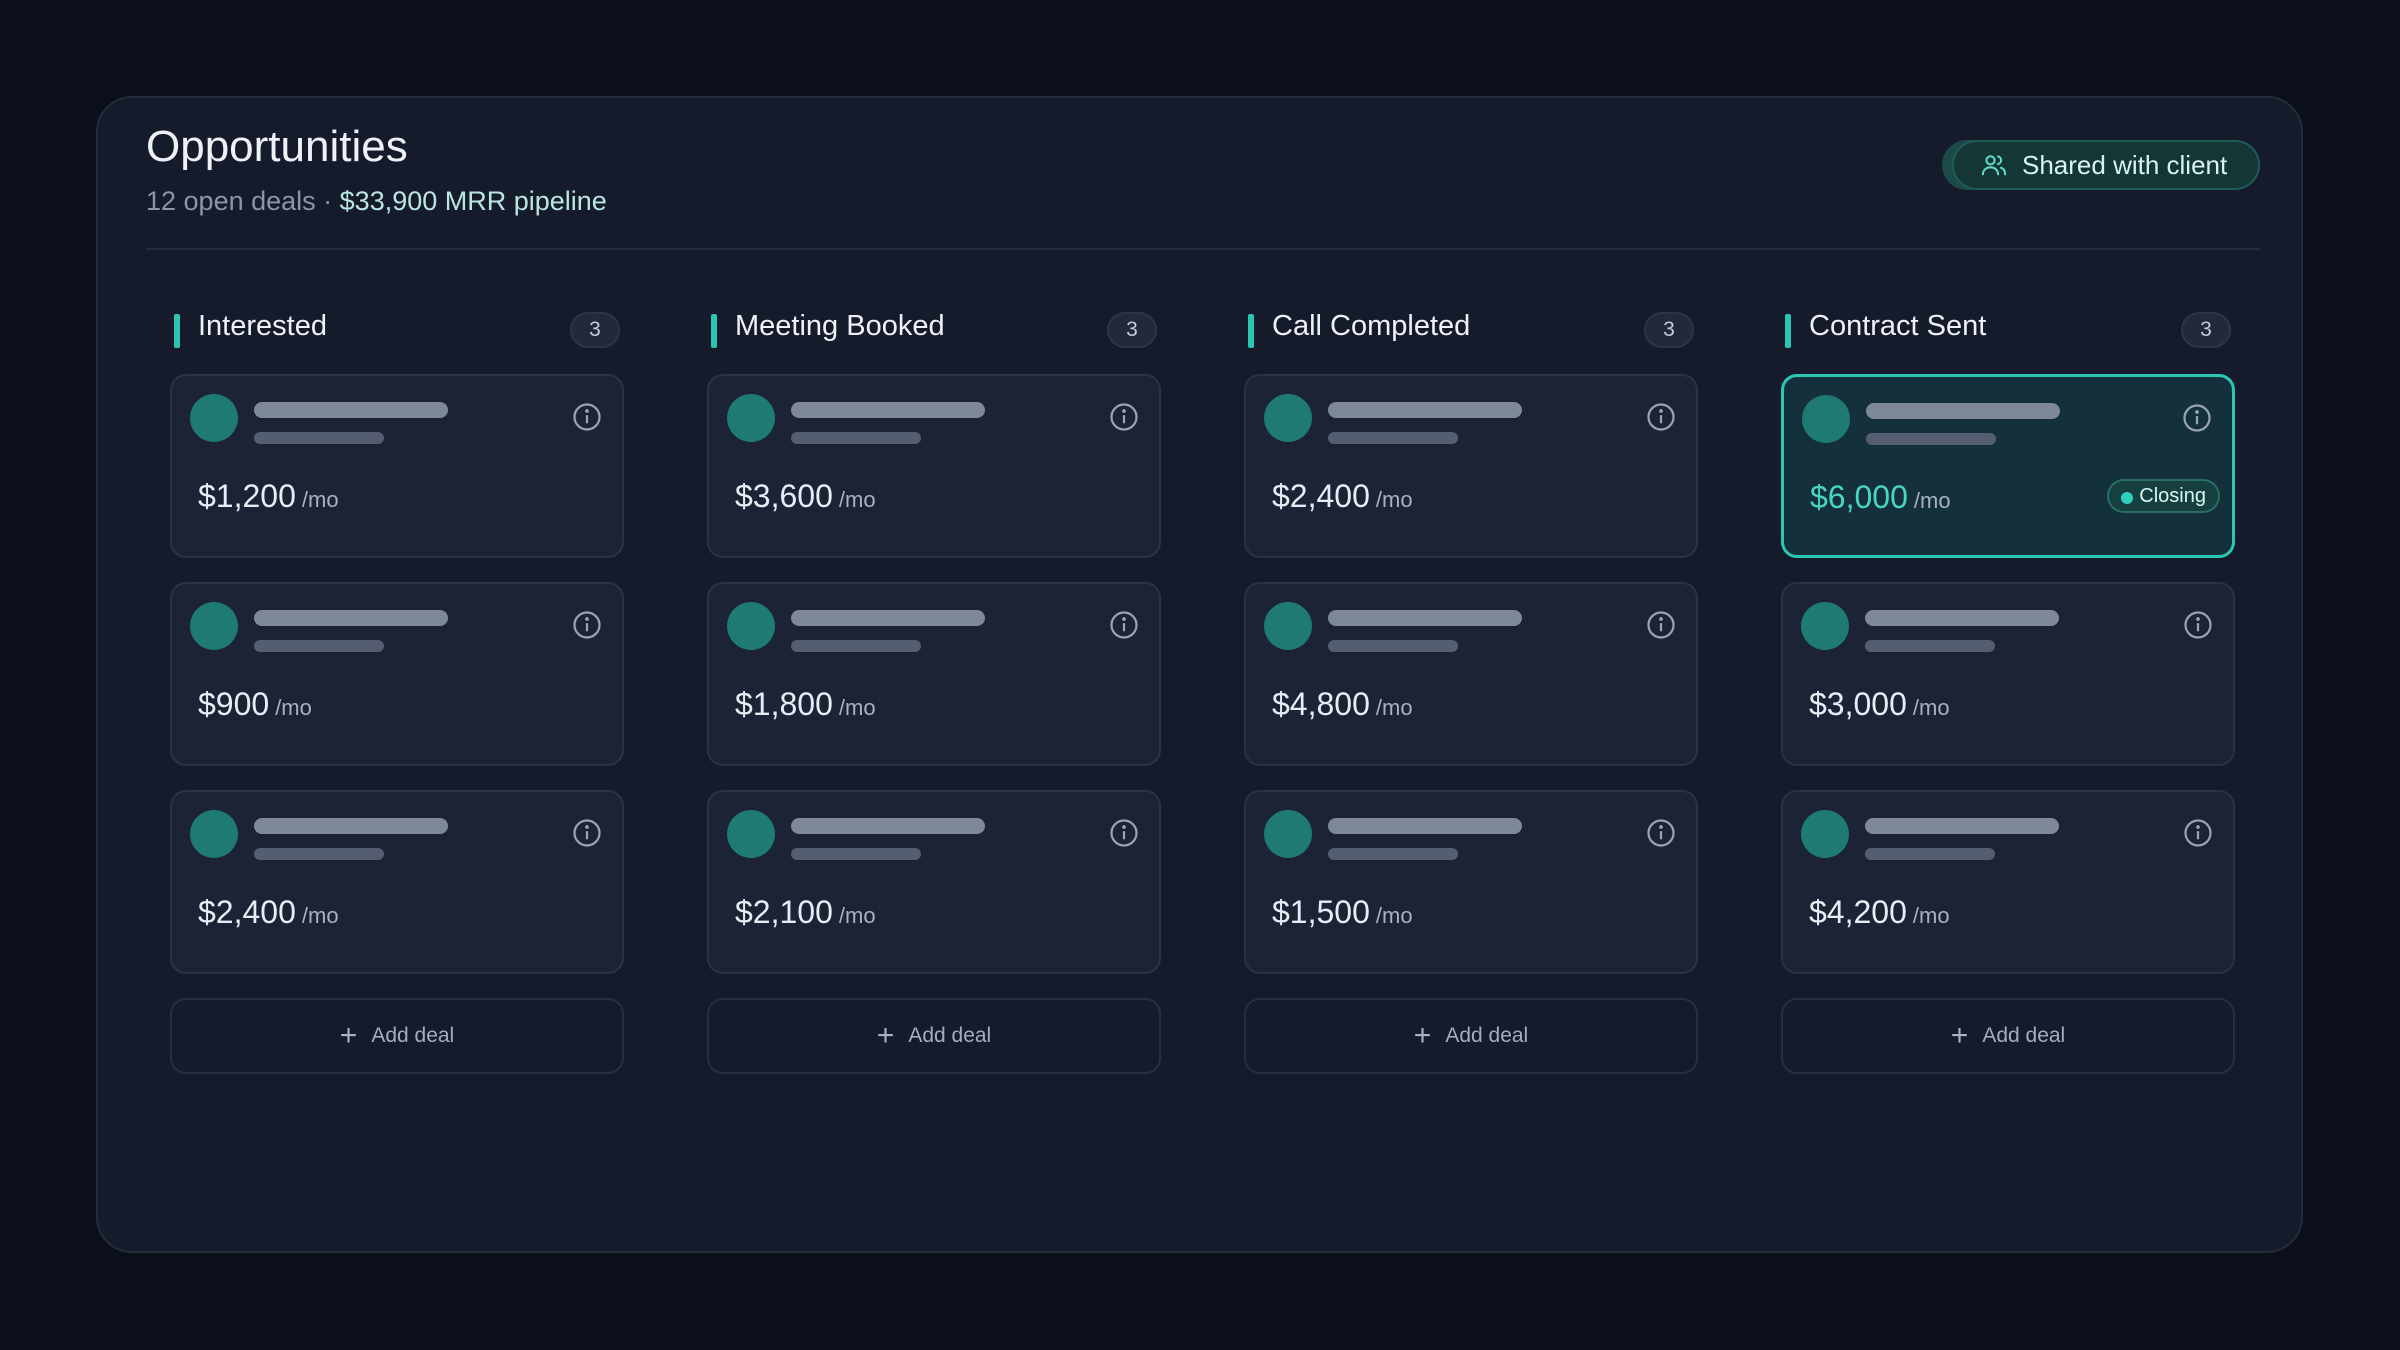 The image size is (2400, 1350). Describe the element at coordinates (2008, 882) in the screenshot. I see `deal-card: $4,200/mo` at that location.